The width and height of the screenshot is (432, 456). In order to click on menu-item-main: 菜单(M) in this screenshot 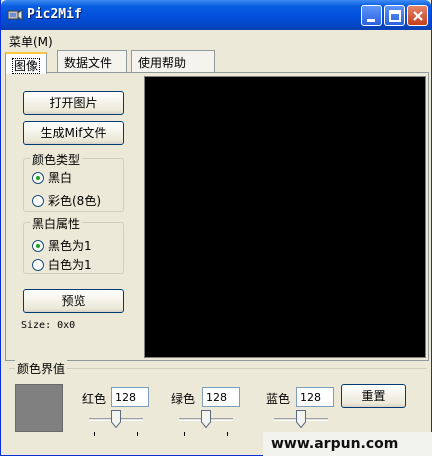, I will do `click(31, 41)`.